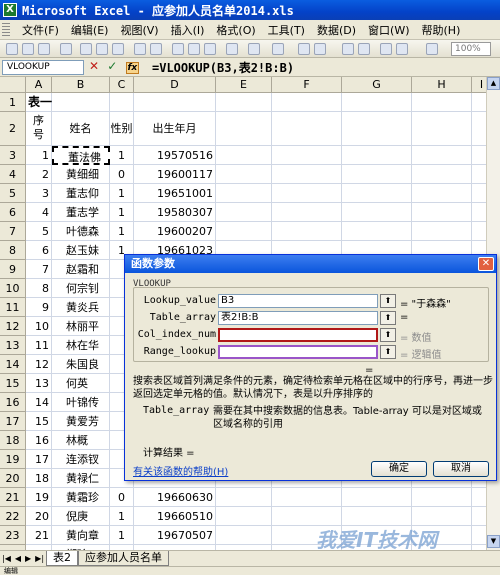  I want to click on table-cell: 19660630, so click(175, 497).